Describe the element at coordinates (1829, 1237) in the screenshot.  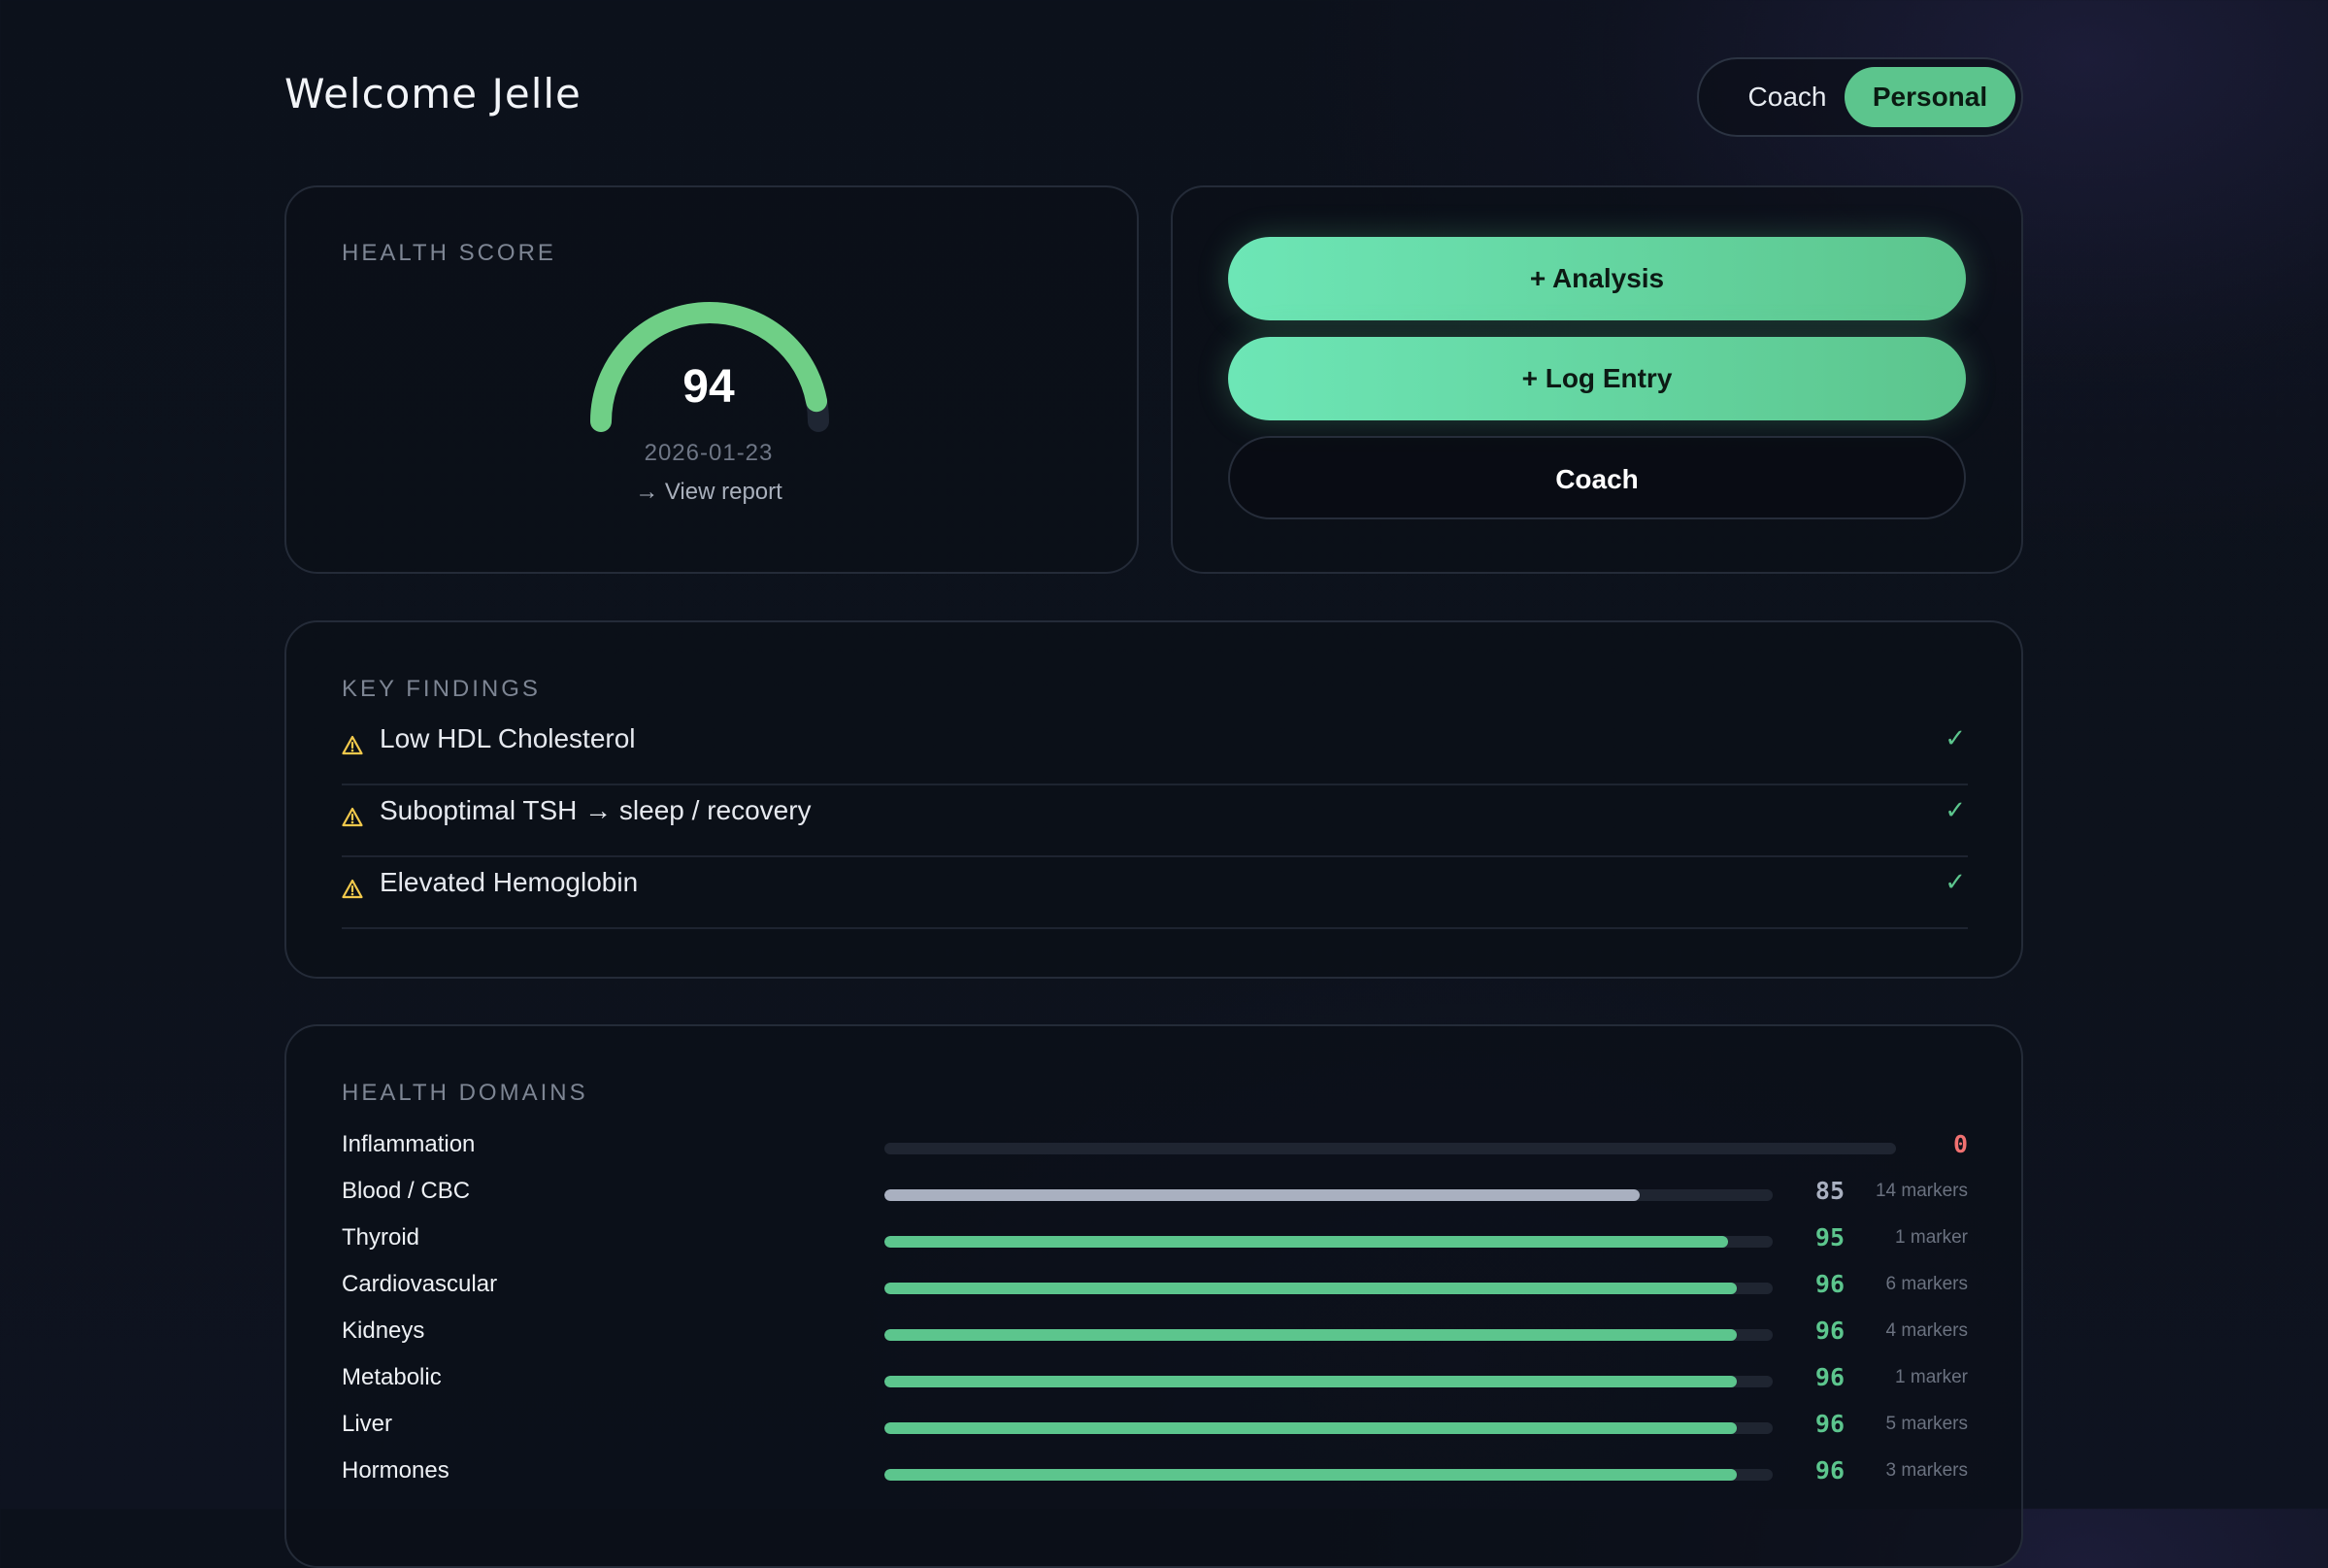
I see `domain-score: 95` at that location.